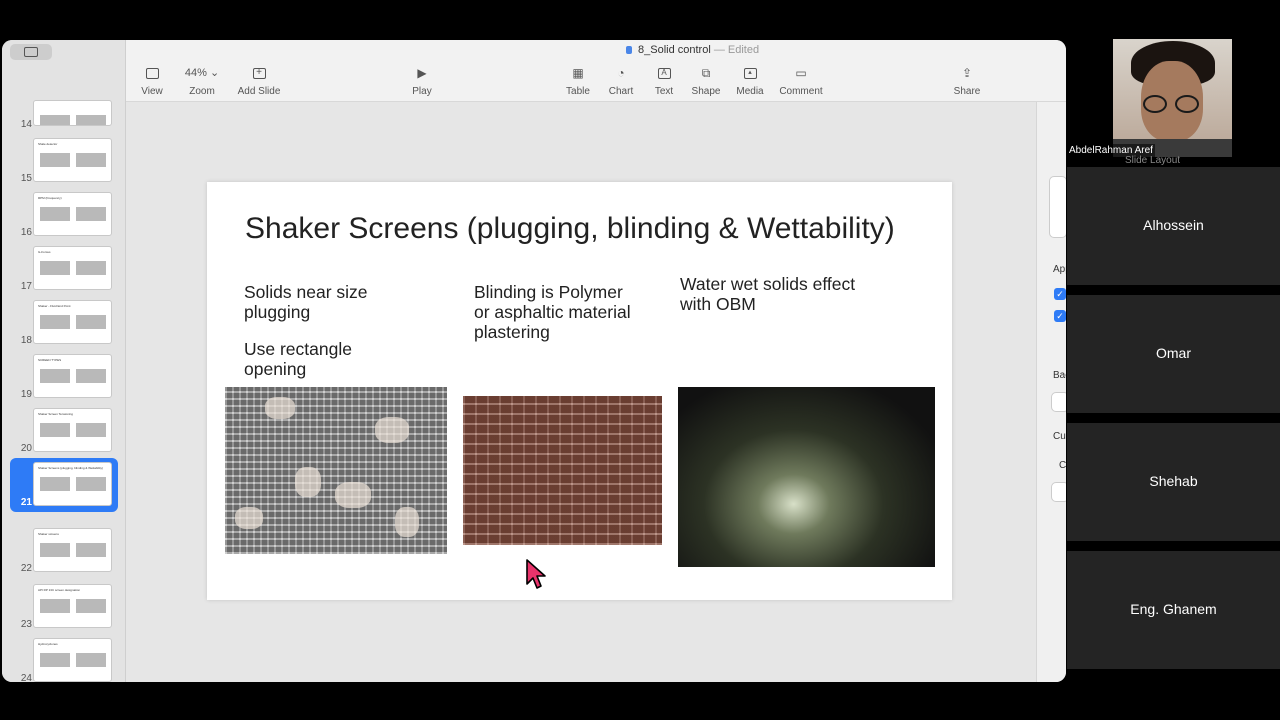 The image size is (1280, 720). What do you see at coordinates (259, 74) in the screenshot?
I see `plus-square-icon: +` at bounding box center [259, 74].